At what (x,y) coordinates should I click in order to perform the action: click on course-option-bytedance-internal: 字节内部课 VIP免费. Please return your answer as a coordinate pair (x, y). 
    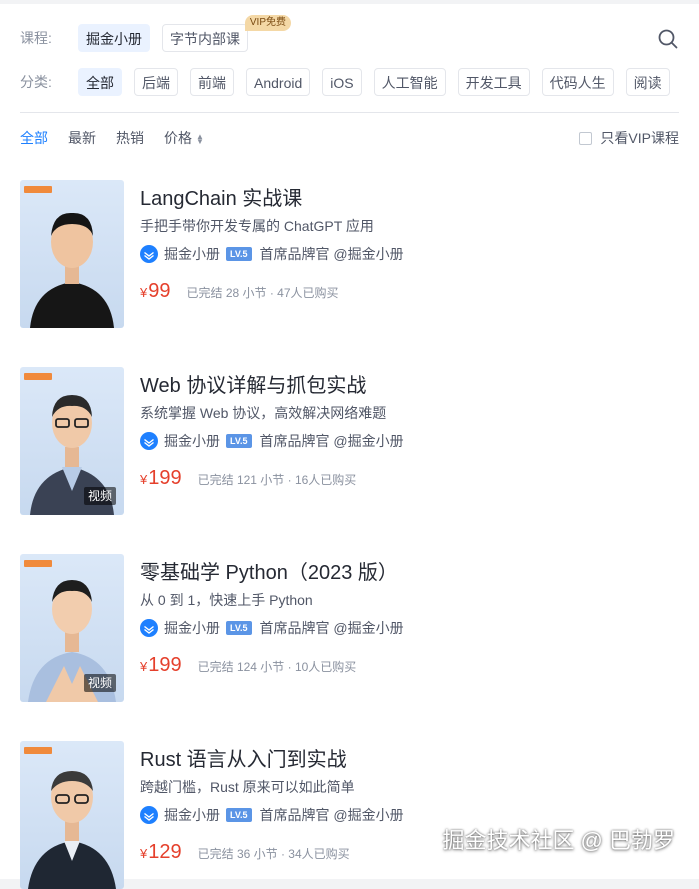
    Looking at the image, I should click on (226, 33).